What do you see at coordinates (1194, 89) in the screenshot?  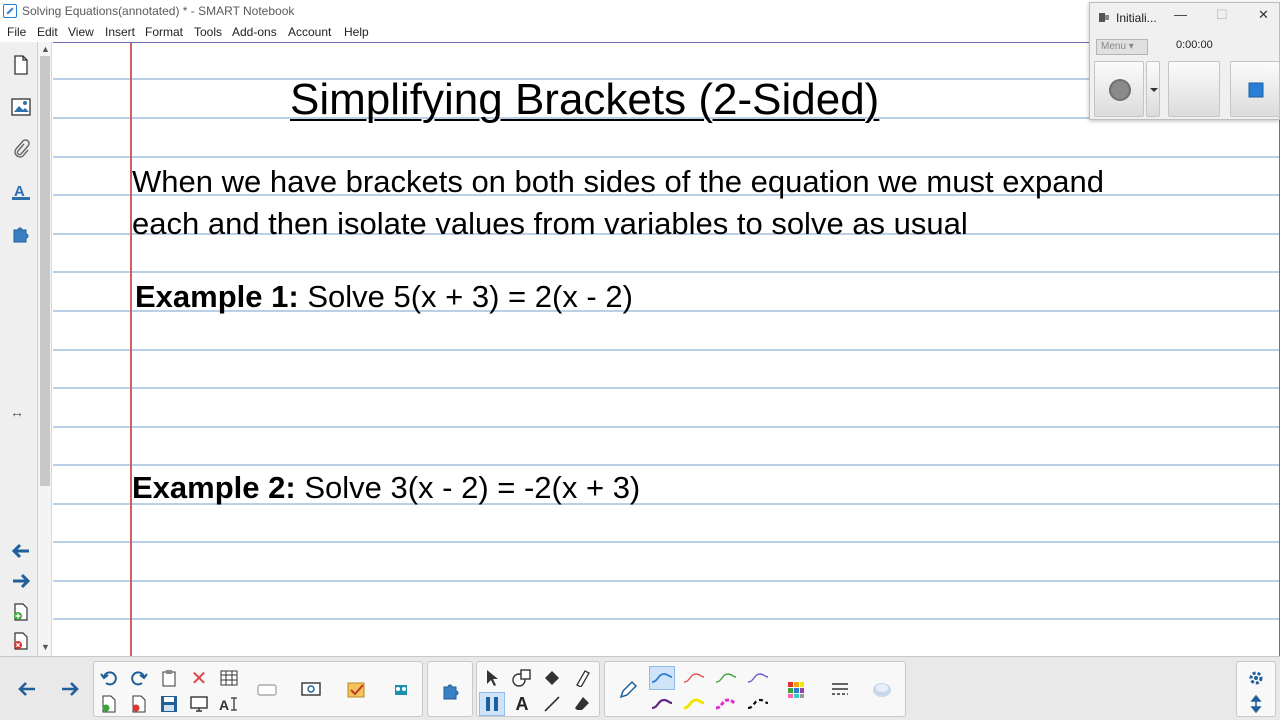 I see `pause-button` at bounding box center [1194, 89].